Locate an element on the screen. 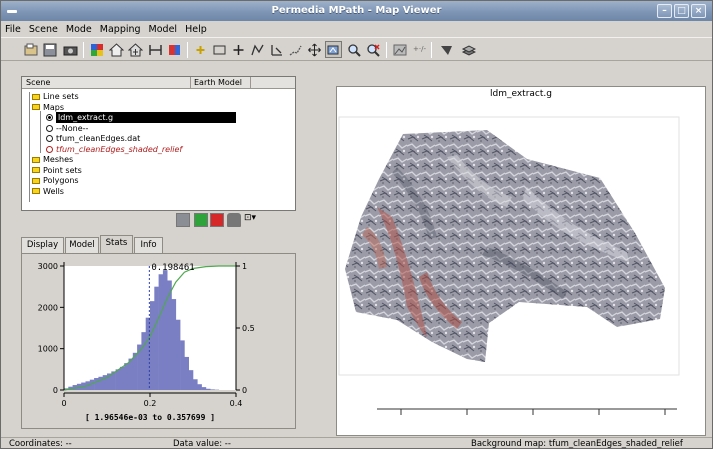 This screenshot has width=713, height=449. open-icon is located at coordinates (31, 49).